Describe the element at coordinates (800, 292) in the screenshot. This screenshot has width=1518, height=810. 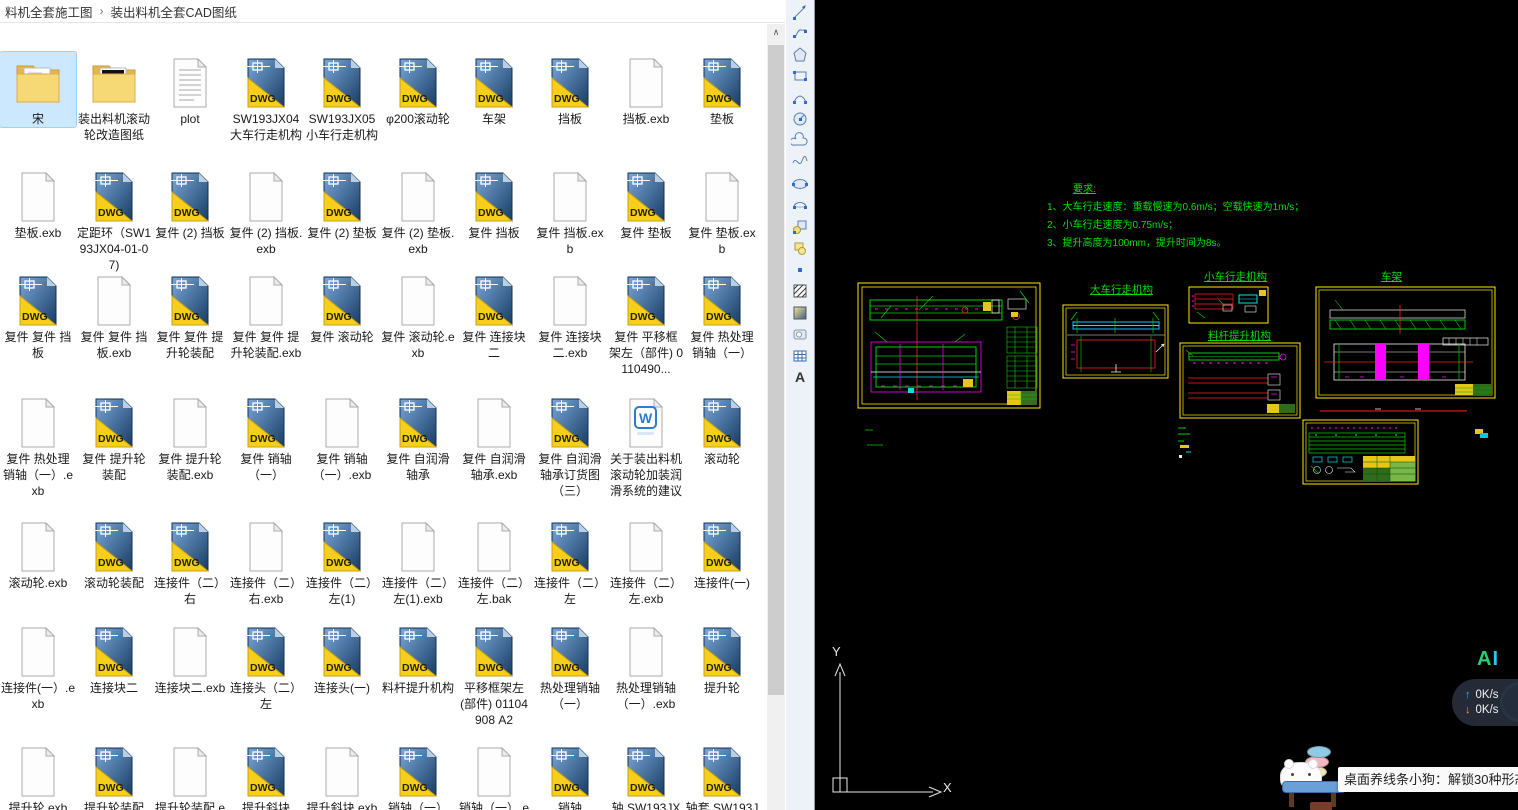
I see `tool-hatch-icon` at that location.